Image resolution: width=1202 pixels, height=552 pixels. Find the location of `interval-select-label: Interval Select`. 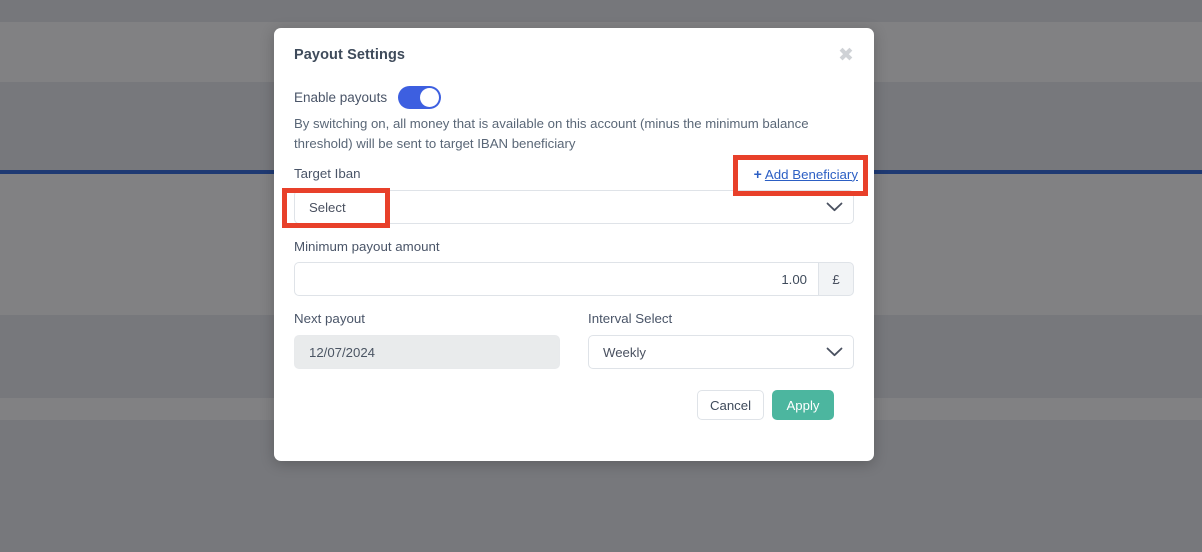

interval-select-label: Interval Select is located at coordinates (630, 318).